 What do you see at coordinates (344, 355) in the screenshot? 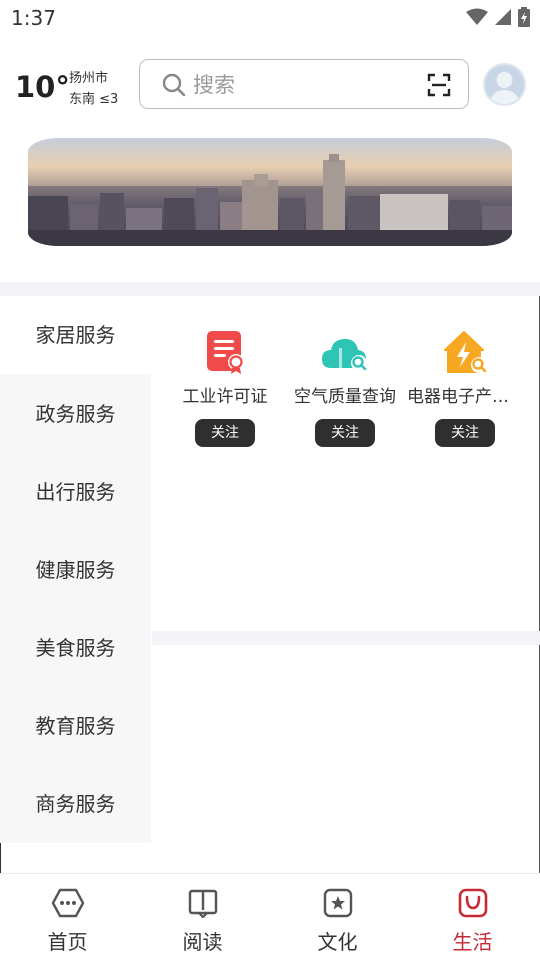
I see `cloud-search-icon` at bounding box center [344, 355].